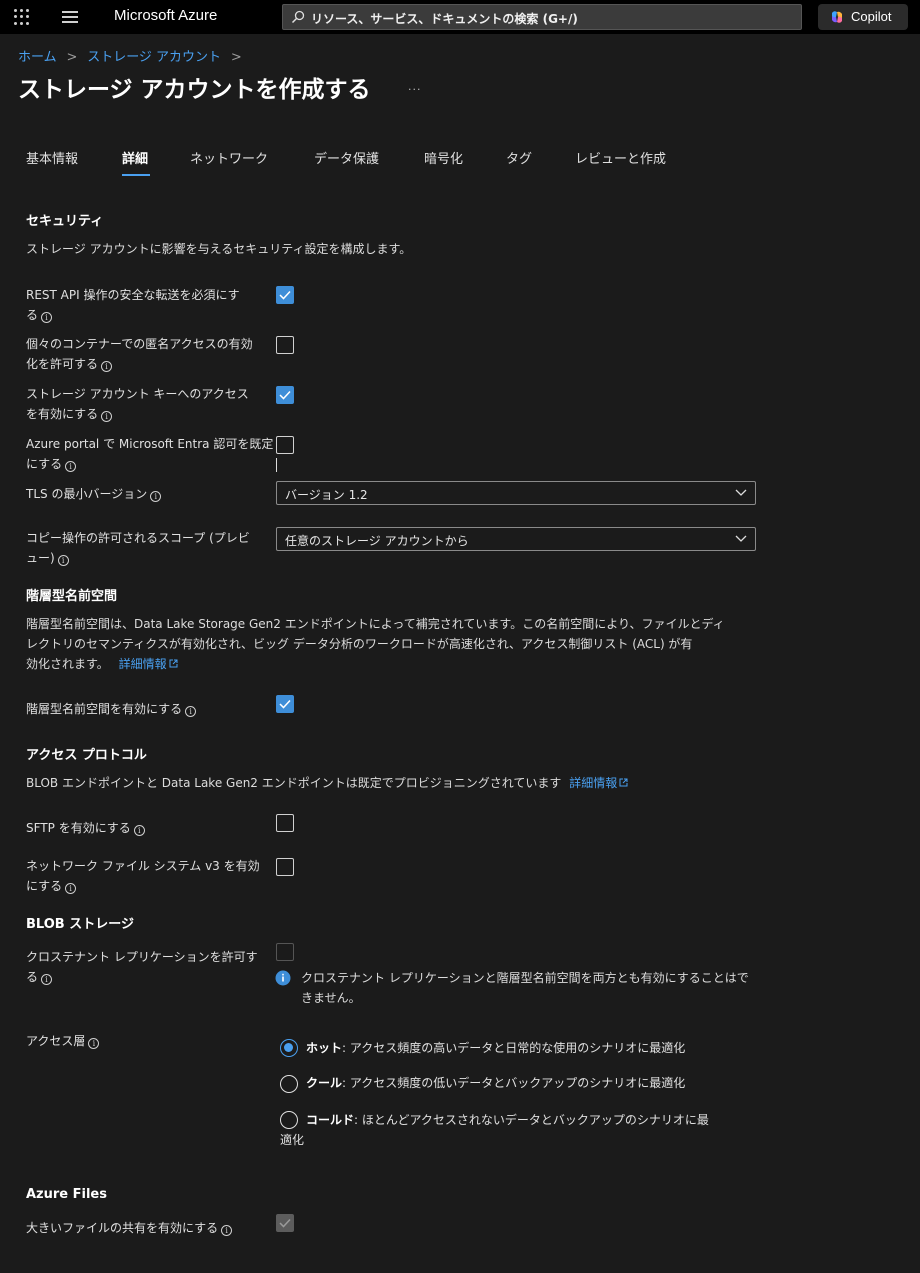 This screenshot has height=1273, width=920. I want to click on tier-hot-radio, so click(289, 1048).